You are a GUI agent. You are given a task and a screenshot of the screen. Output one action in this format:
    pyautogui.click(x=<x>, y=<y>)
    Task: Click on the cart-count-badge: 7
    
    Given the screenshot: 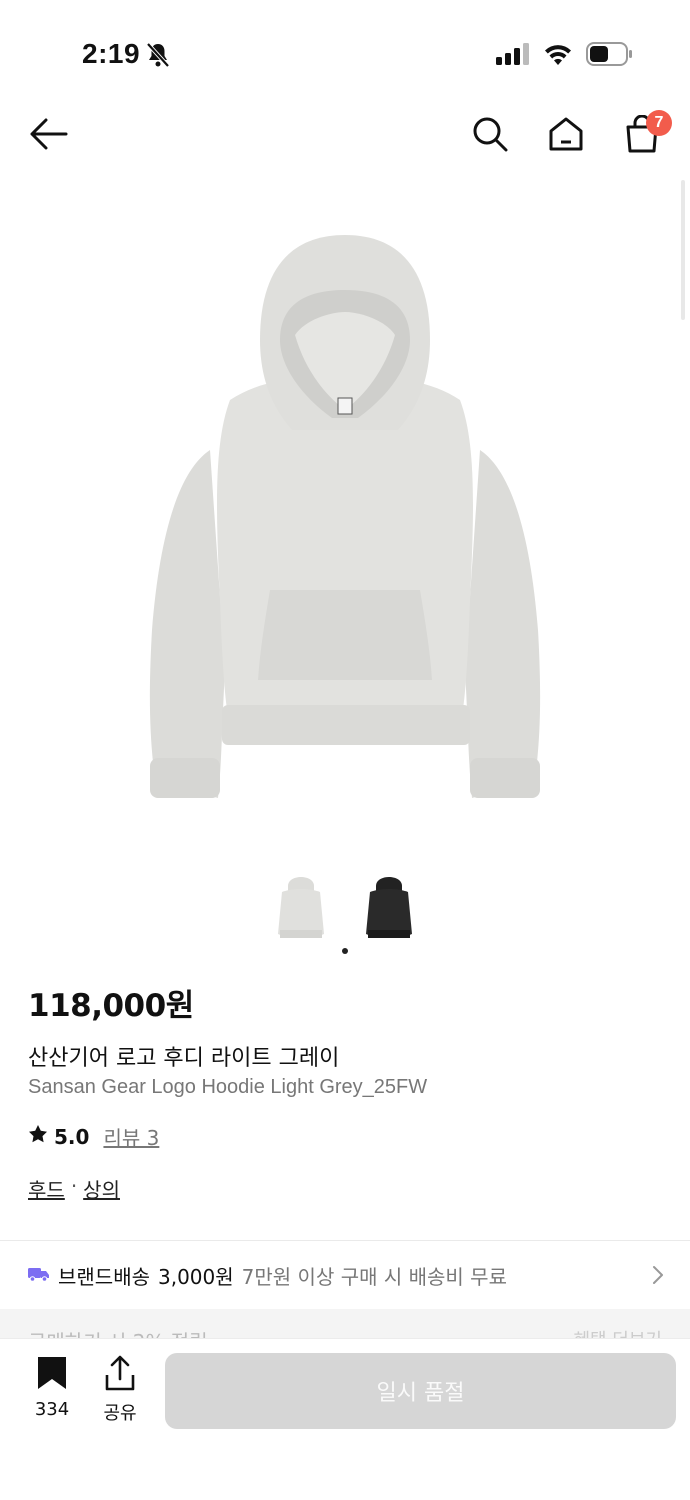 What is the action you would take?
    pyautogui.click(x=659, y=123)
    